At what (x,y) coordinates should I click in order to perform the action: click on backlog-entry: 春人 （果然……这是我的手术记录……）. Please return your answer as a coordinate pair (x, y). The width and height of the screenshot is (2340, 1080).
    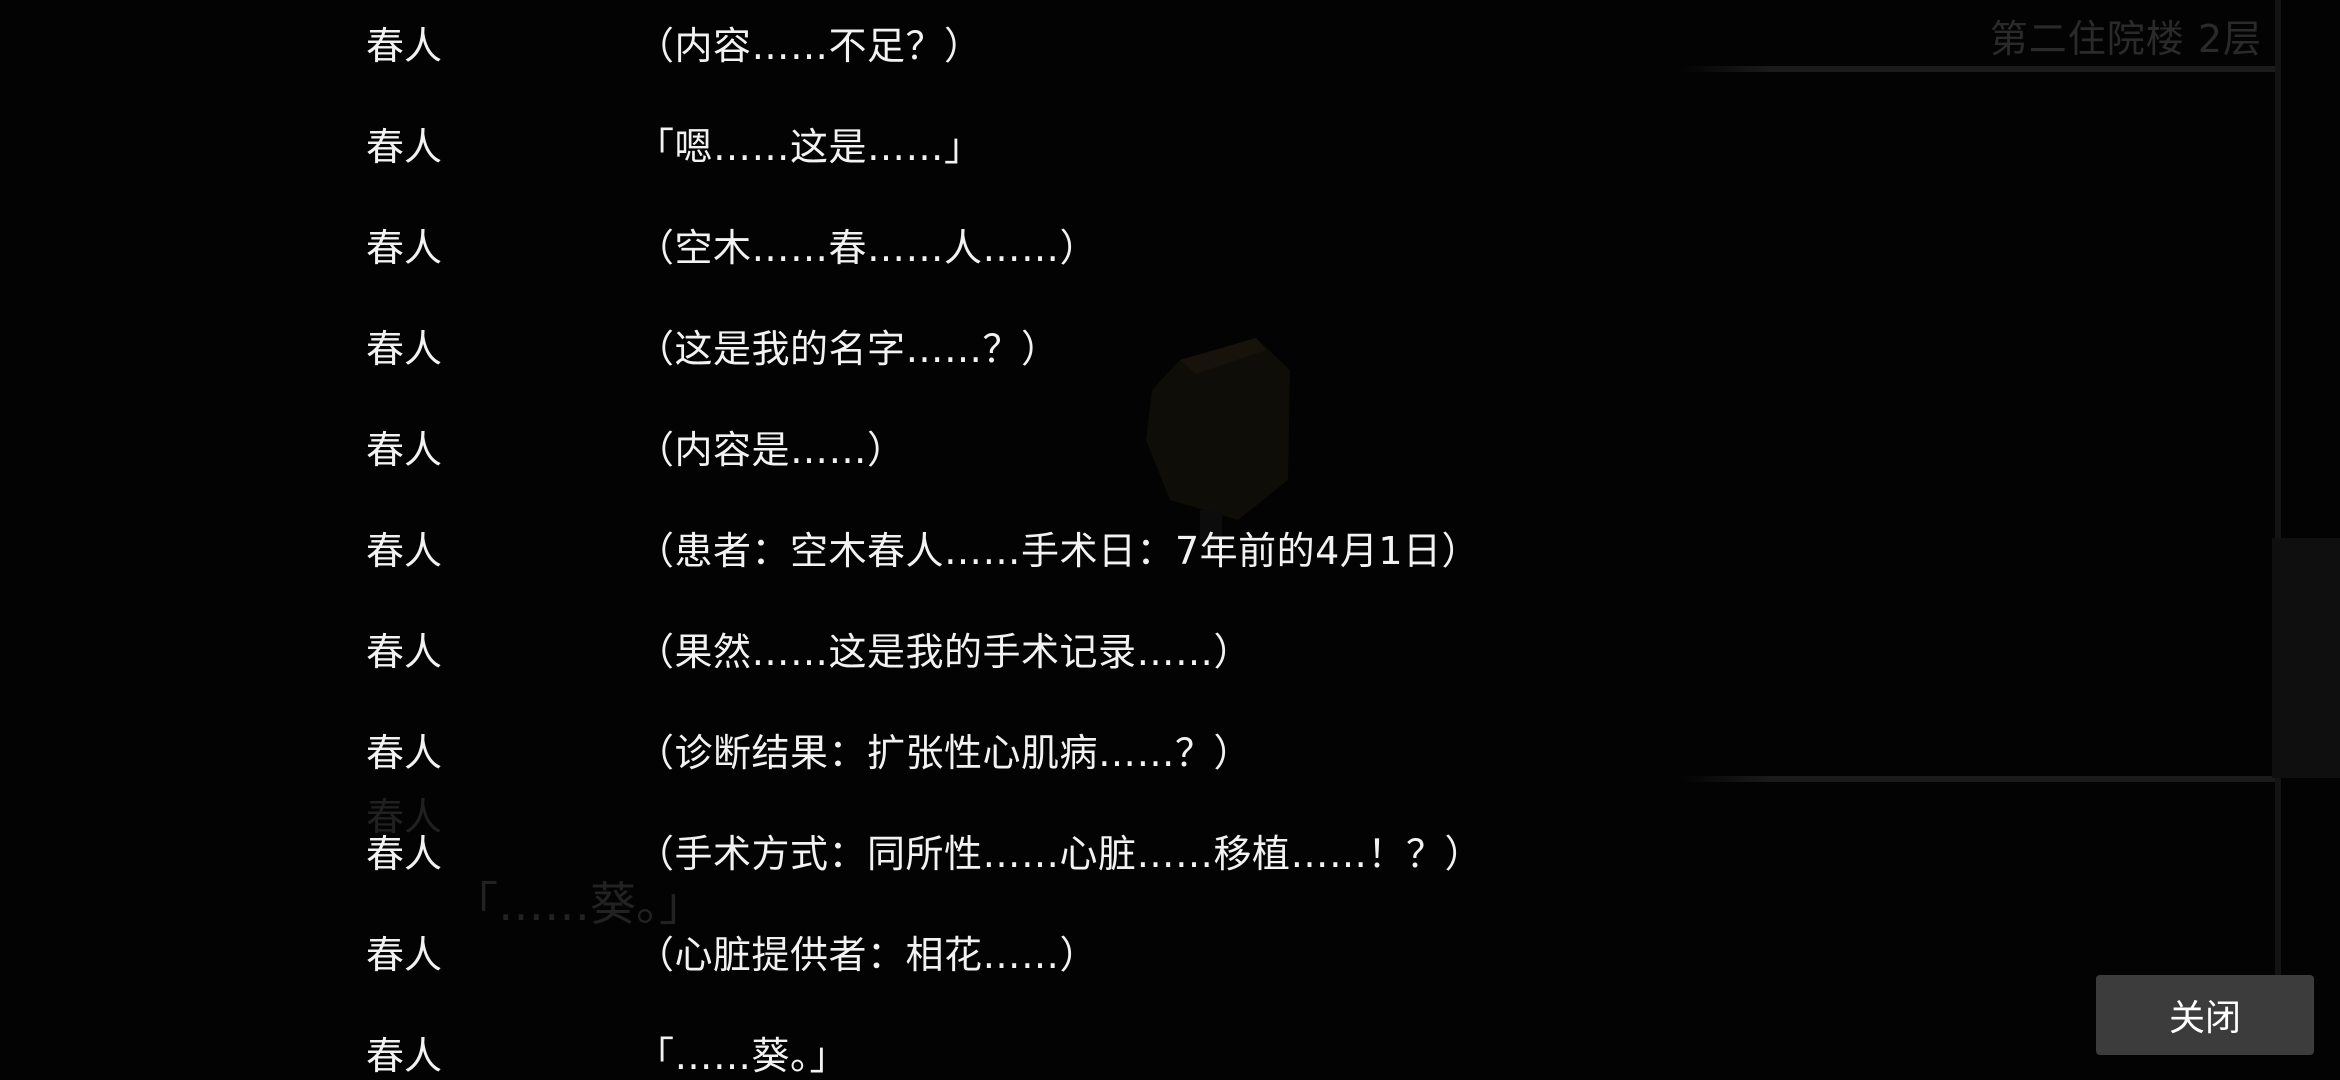
    Looking at the image, I should click on (1170, 649).